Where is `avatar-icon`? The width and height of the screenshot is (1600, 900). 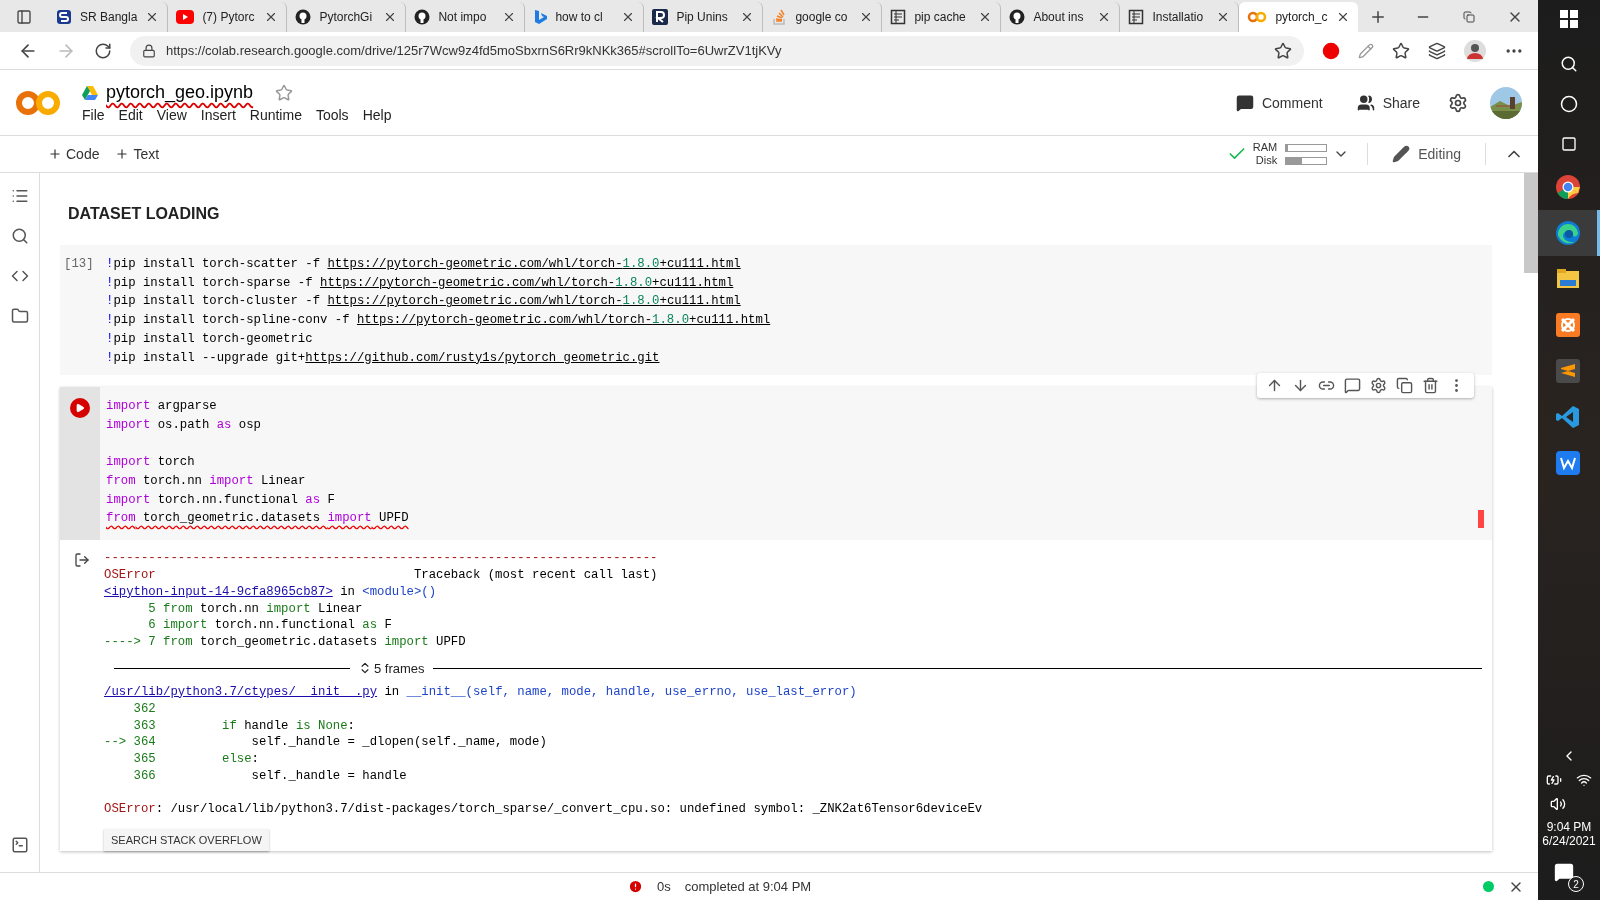 avatar-icon is located at coordinates (1475, 50).